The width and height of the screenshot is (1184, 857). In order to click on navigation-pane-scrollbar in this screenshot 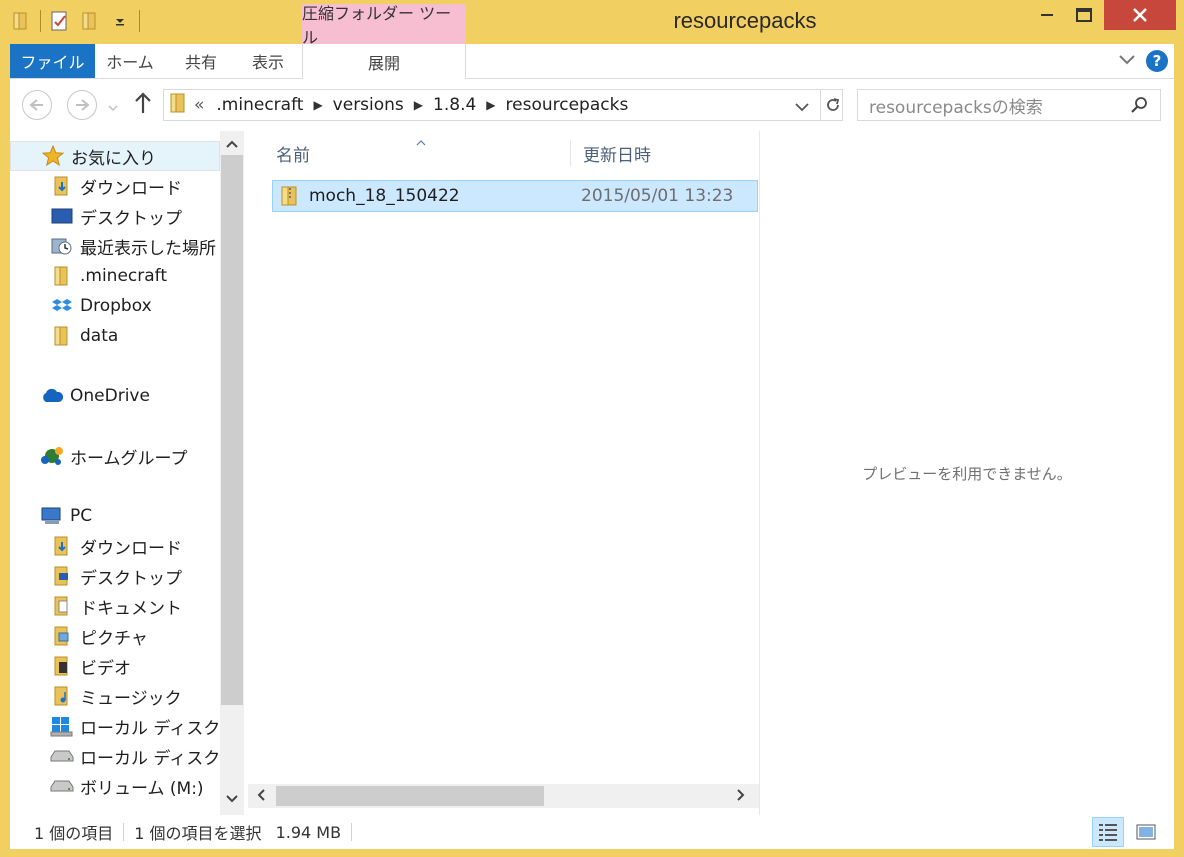, I will do `click(232, 473)`.